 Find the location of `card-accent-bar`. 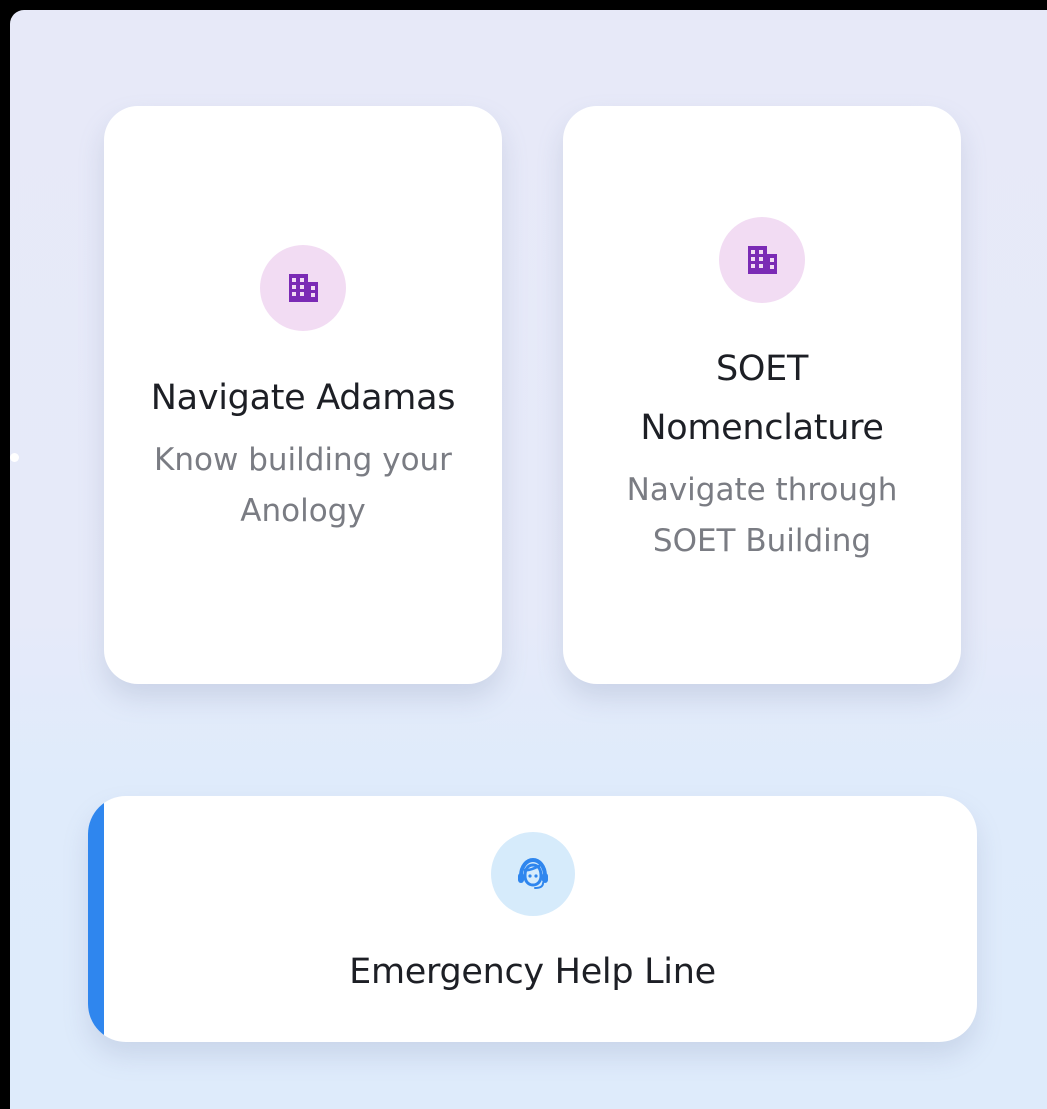

card-accent-bar is located at coordinates (96, 919).